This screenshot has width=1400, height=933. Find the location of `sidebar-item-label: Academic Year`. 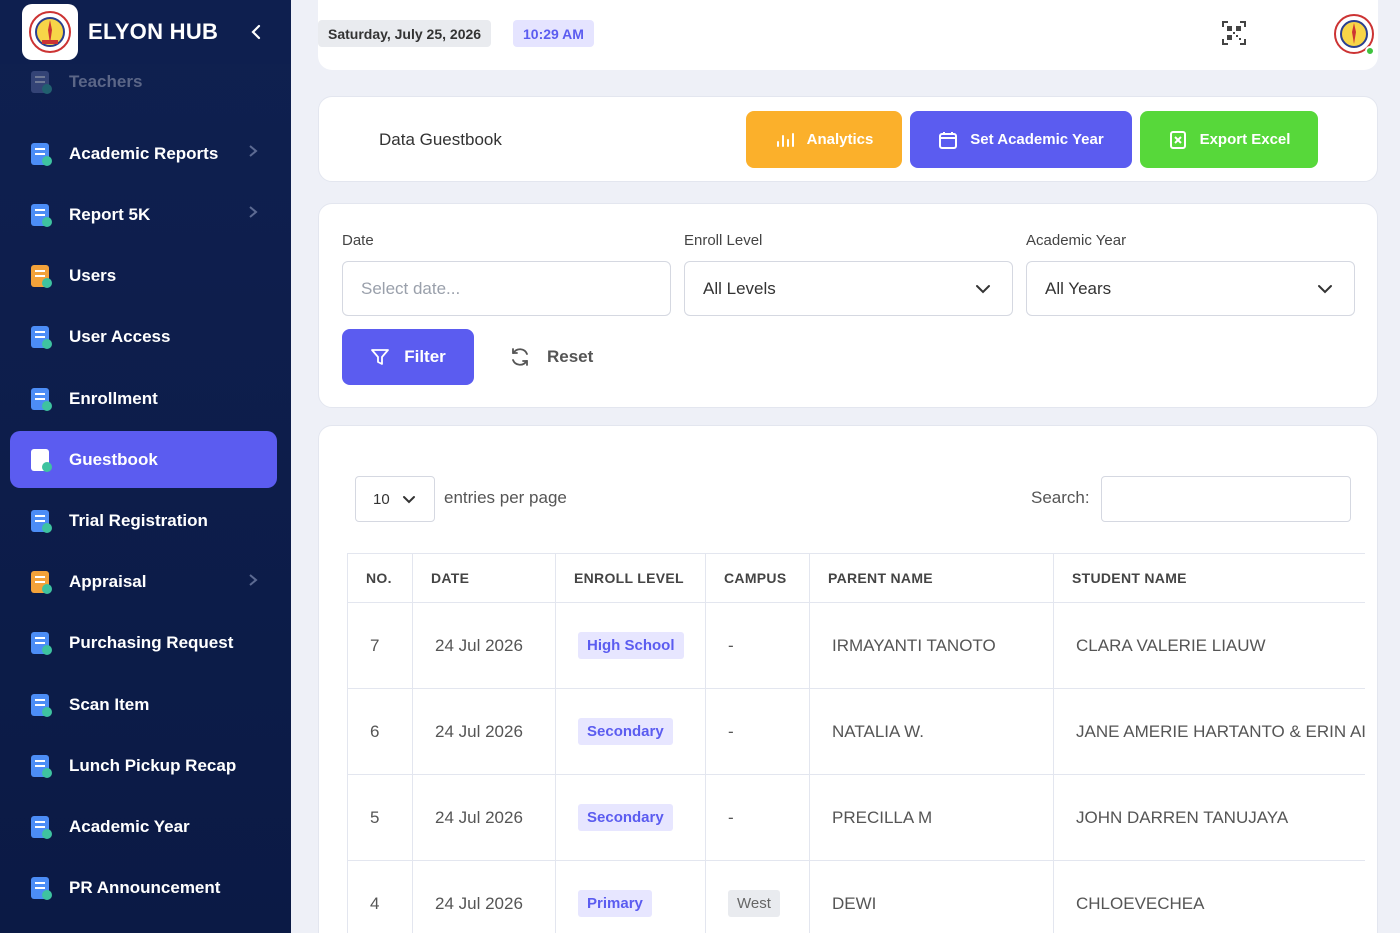

sidebar-item-label: Academic Year is located at coordinates (129, 826).